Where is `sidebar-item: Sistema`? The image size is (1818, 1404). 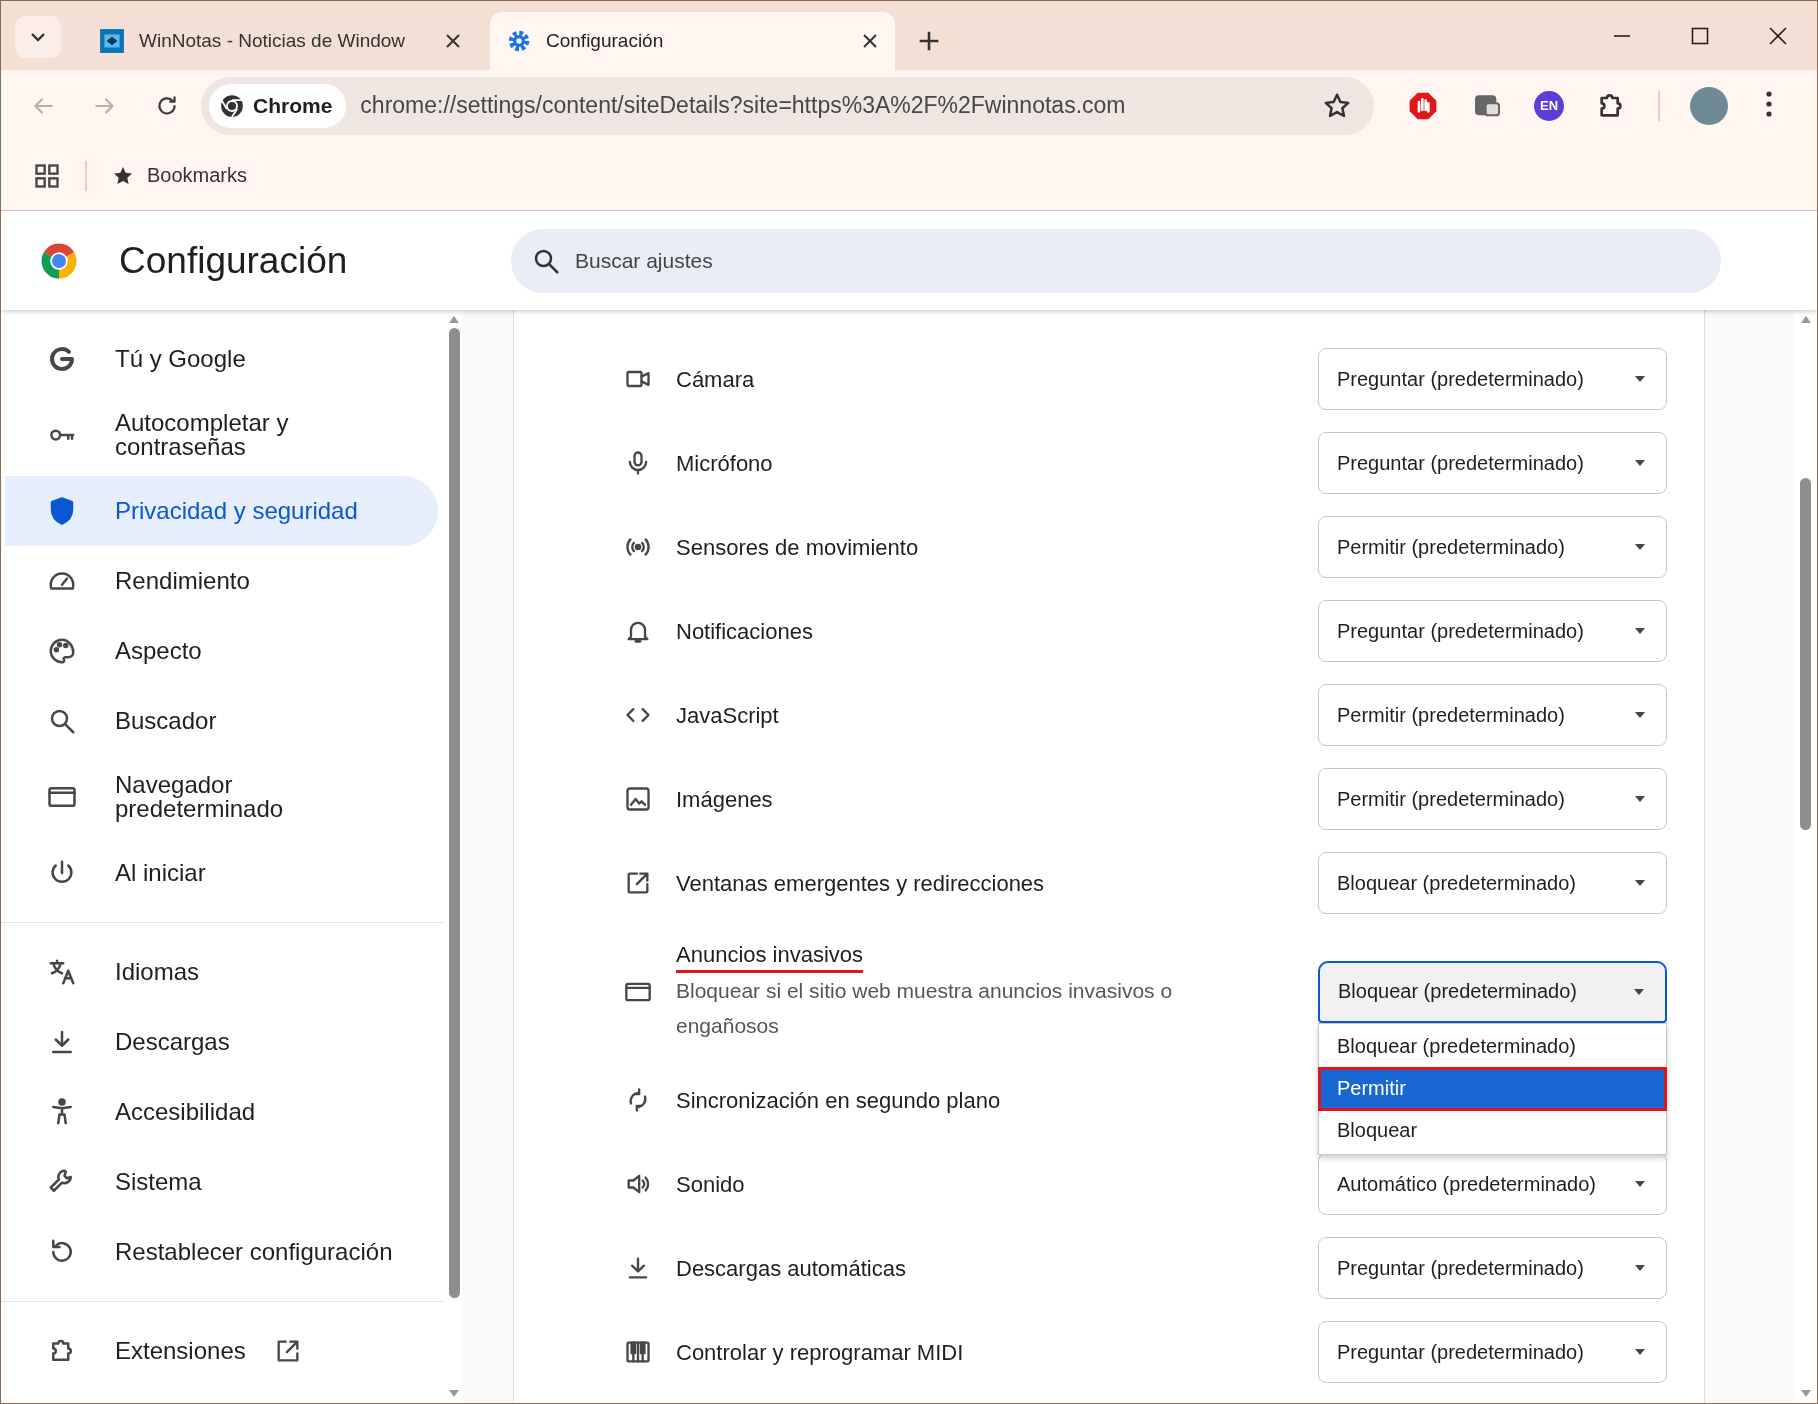
sidebar-item: Sistema is located at coordinates (221, 1182).